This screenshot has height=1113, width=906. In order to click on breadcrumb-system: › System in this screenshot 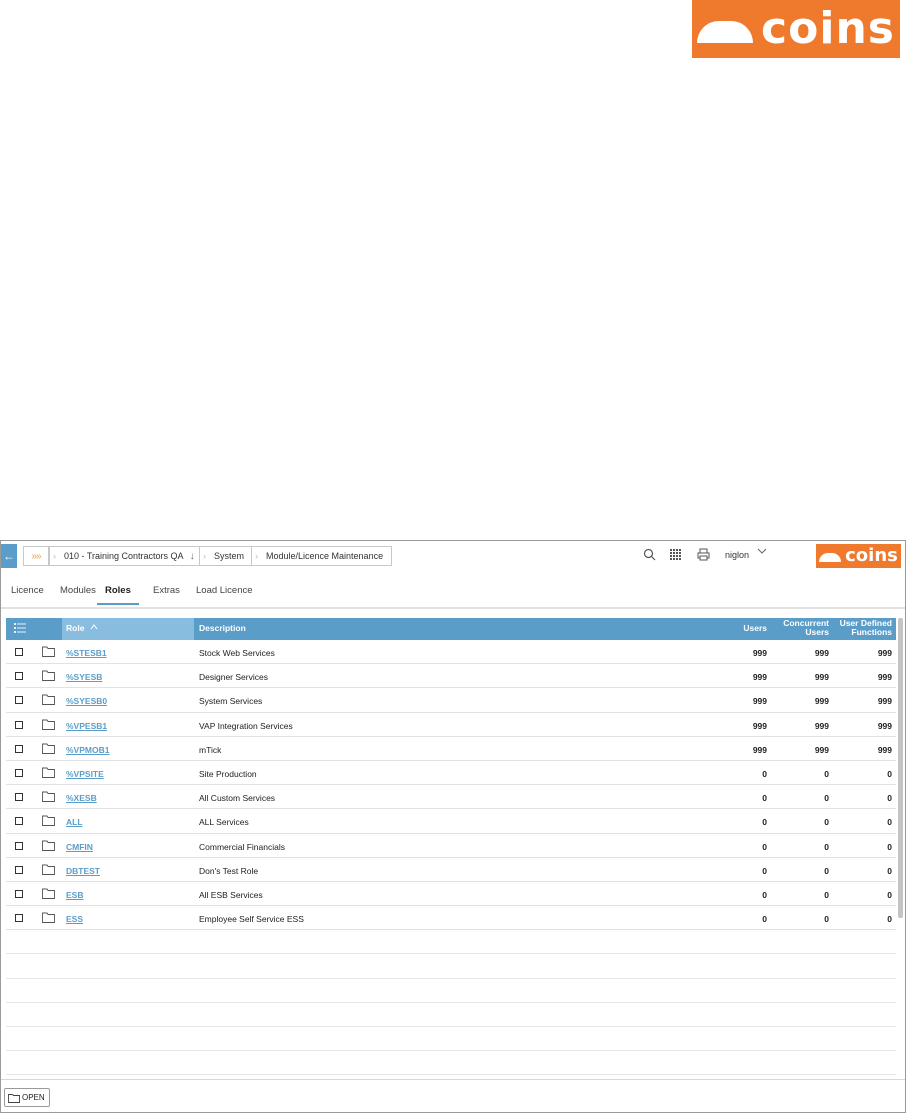, I will do `click(226, 556)`.